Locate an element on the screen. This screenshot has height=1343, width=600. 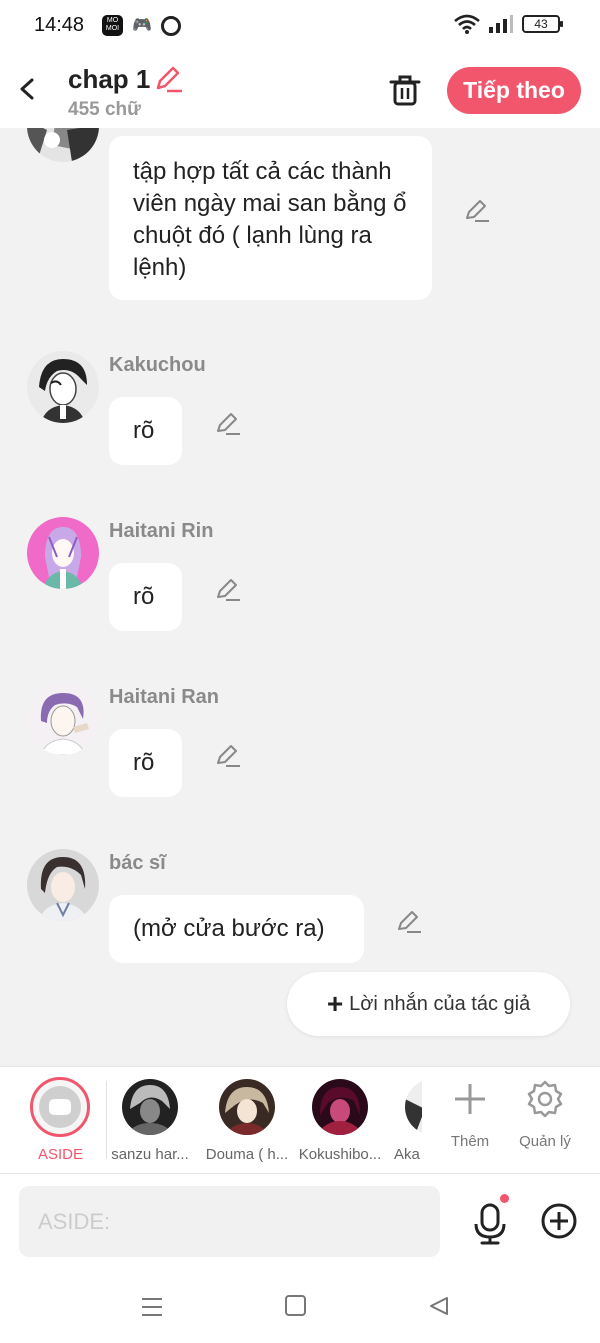
manage-characters-label: Quản lý is located at coordinates (545, 1141).